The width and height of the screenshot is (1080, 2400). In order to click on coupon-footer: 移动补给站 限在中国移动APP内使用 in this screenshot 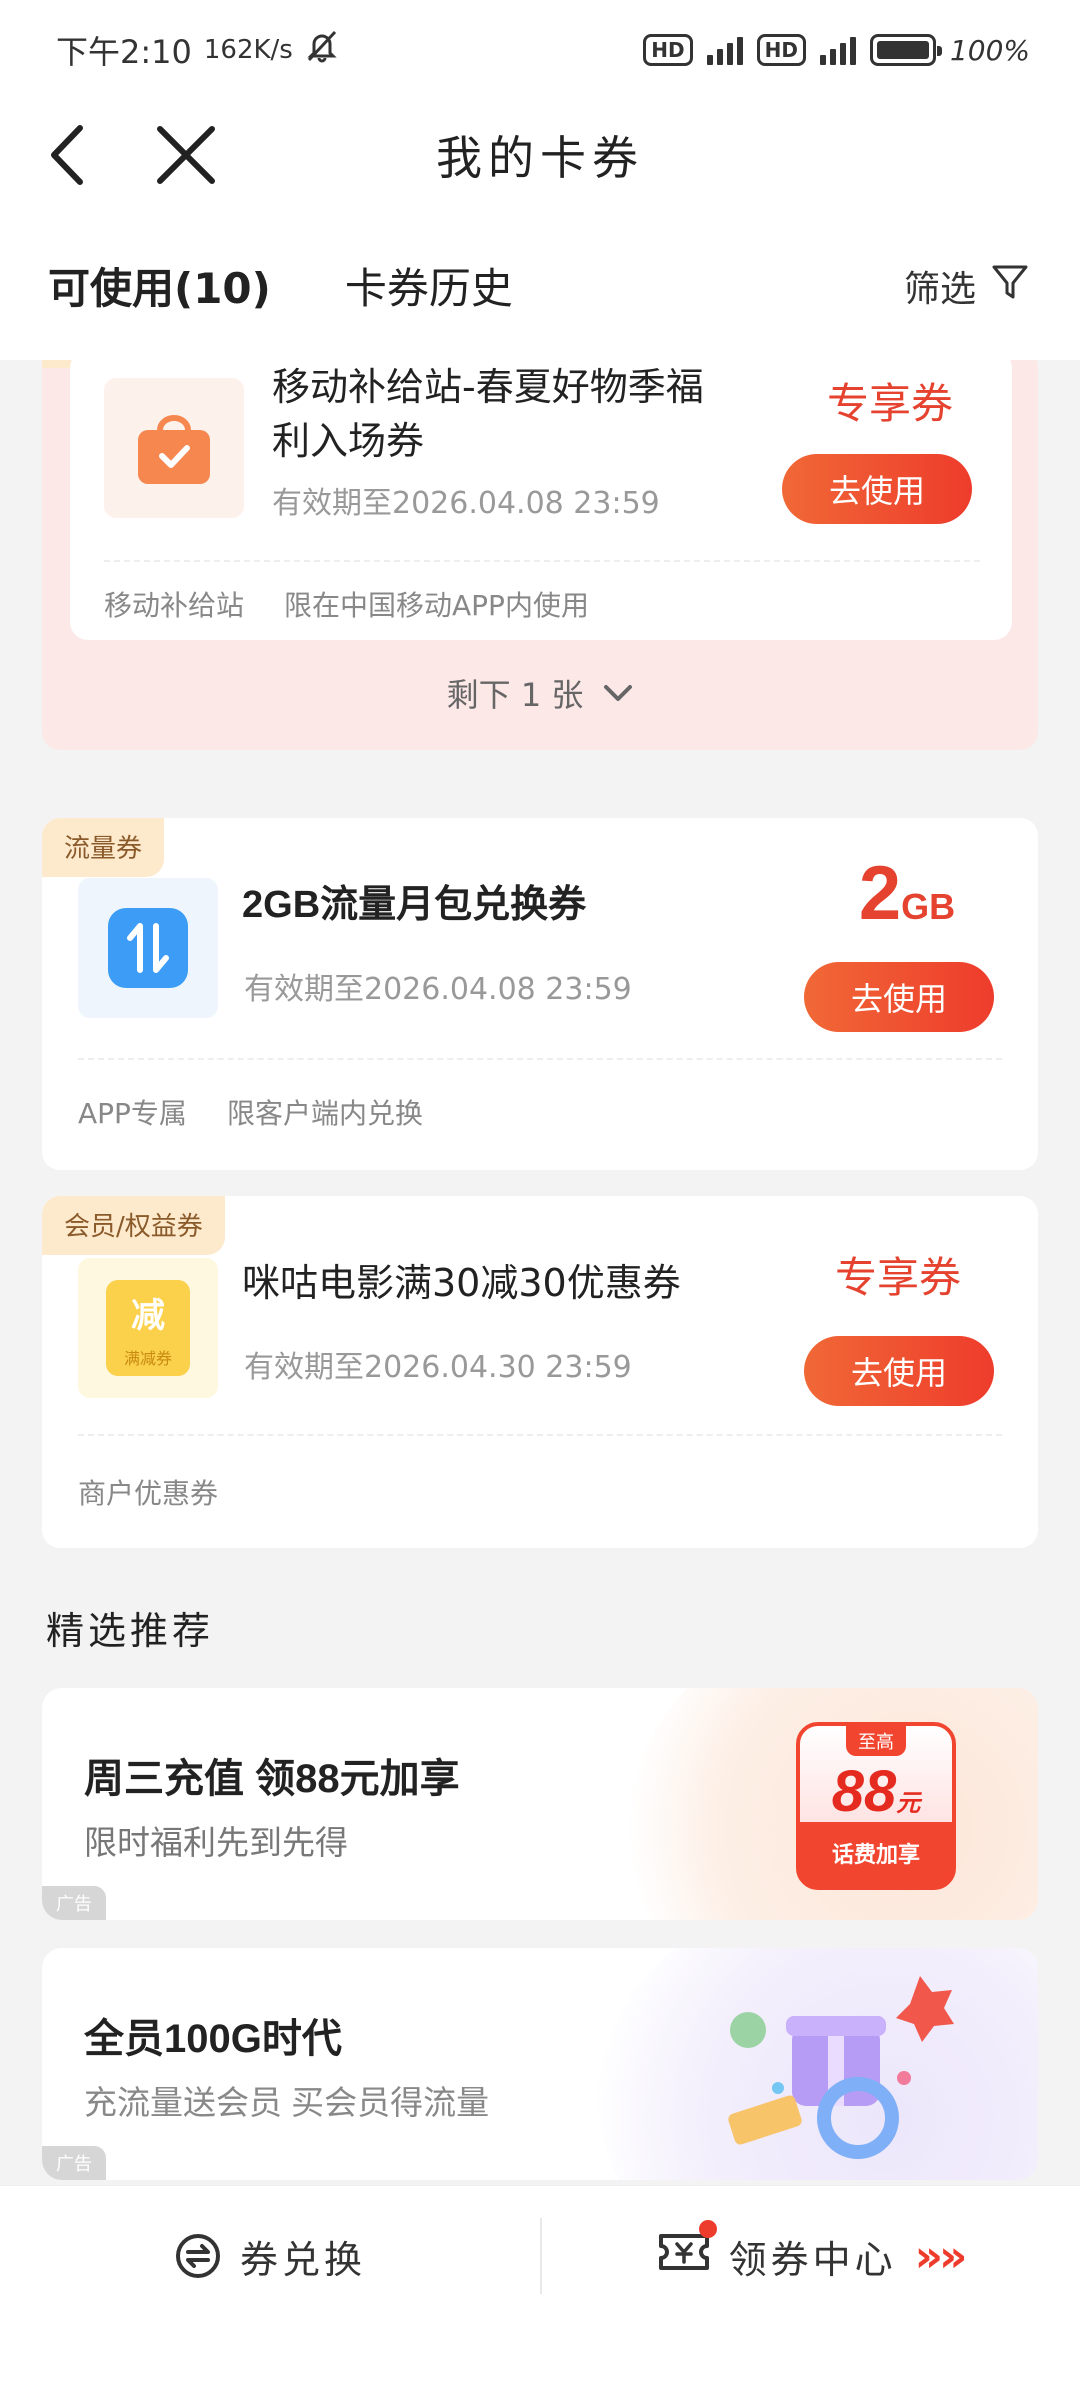, I will do `click(346, 604)`.